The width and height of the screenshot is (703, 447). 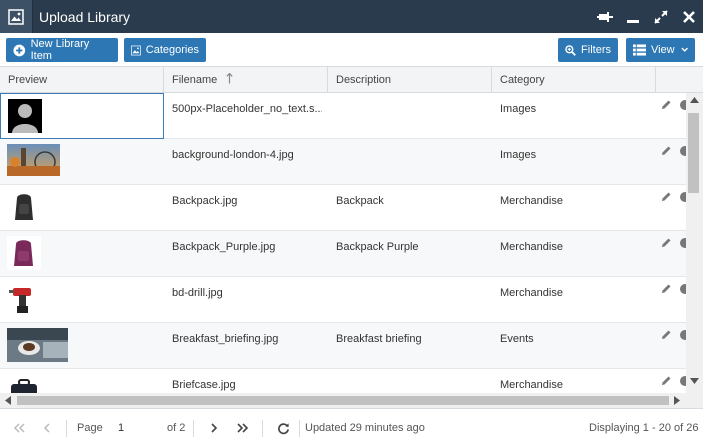 What do you see at coordinates (82, 80) in the screenshot?
I see `column-header-preview: Preview` at bounding box center [82, 80].